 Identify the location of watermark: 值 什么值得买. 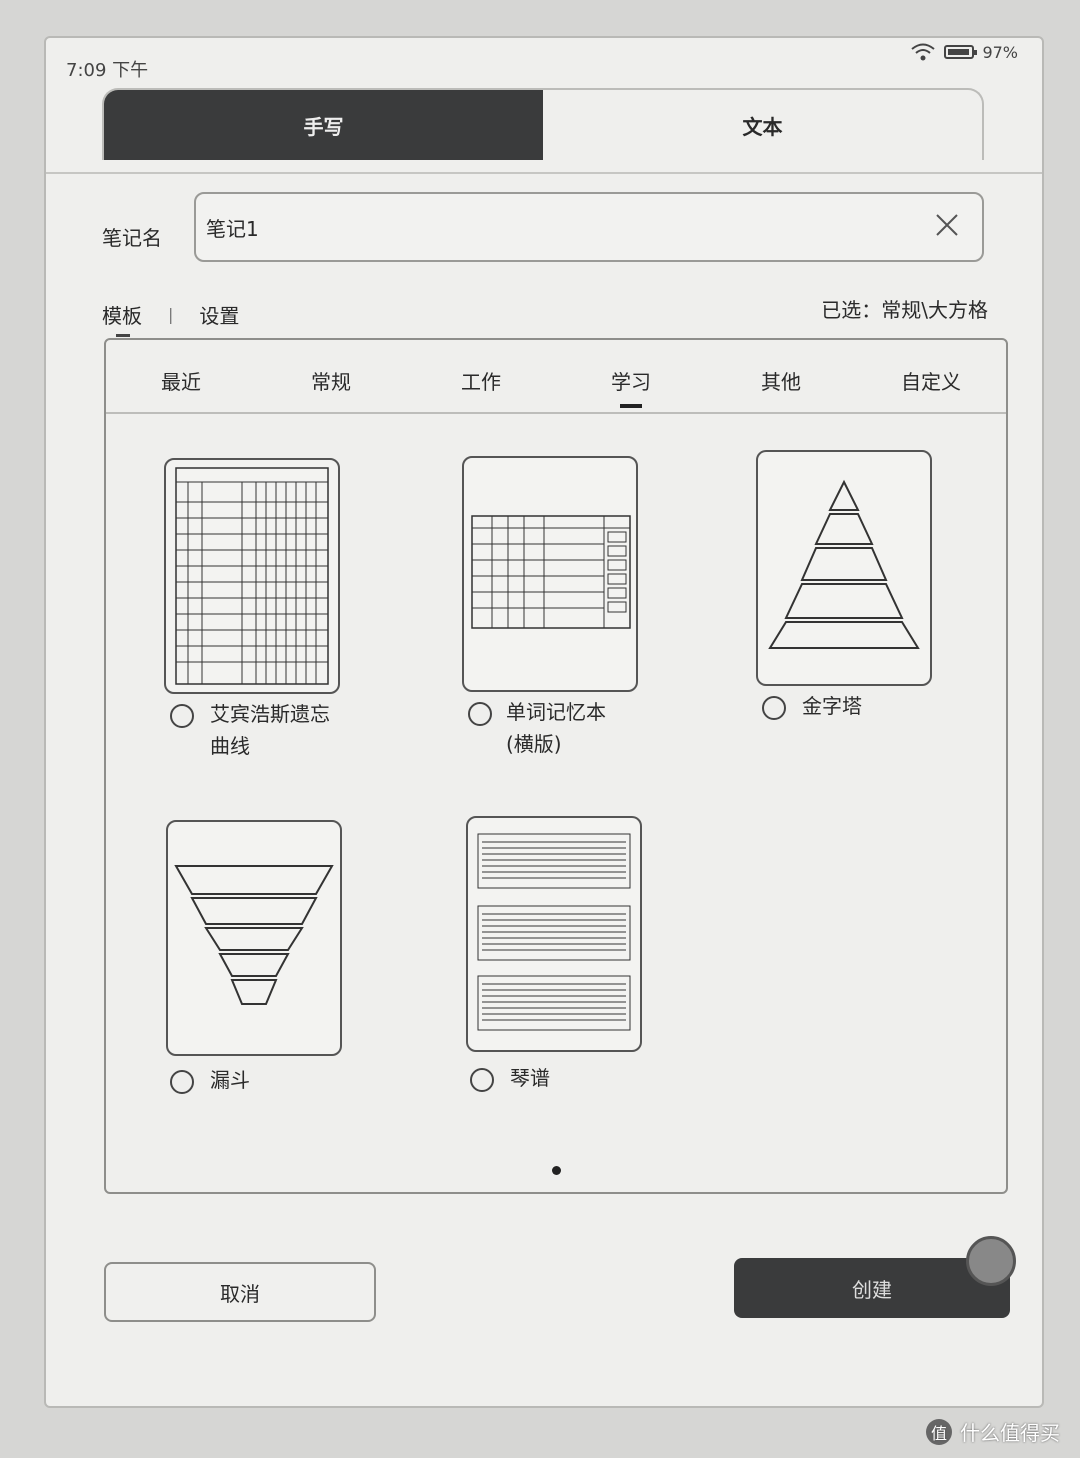
(993, 1431).